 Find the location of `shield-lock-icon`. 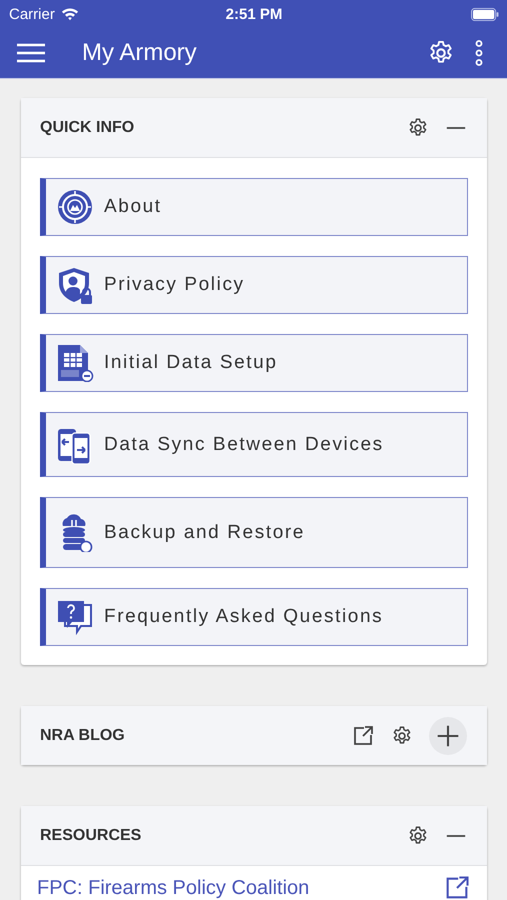

shield-lock-icon is located at coordinates (75, 285).